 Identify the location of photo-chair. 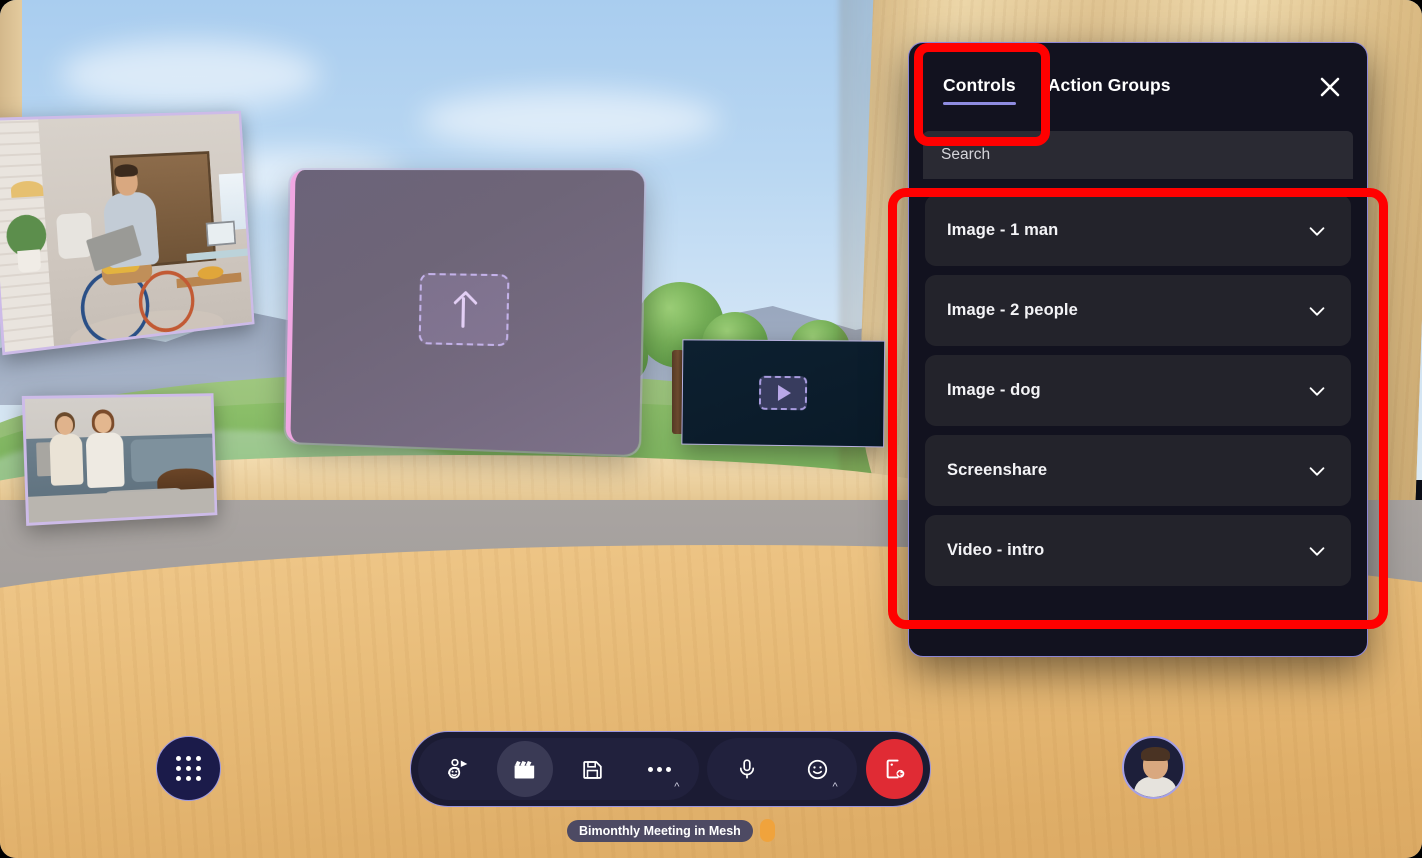
(74, 236).